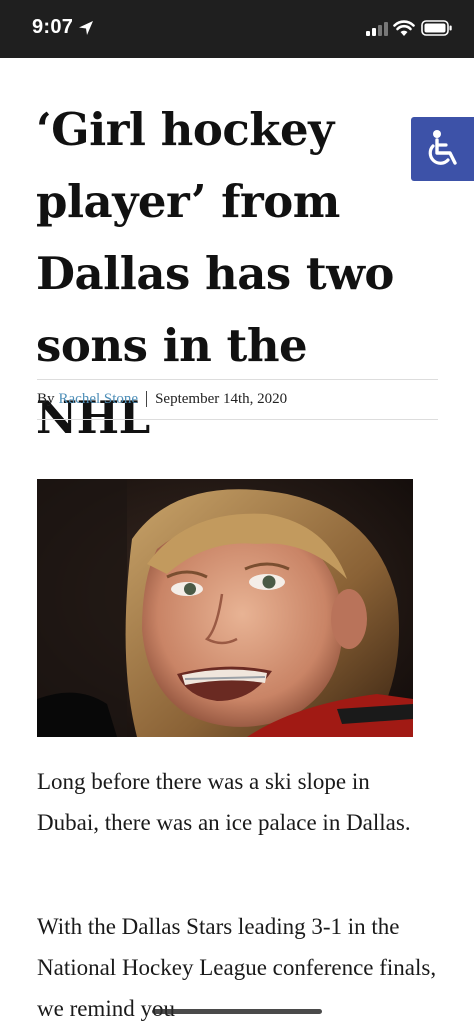 The width and height of the screenshot is (474, 1025). I want to click on byline-top-divider, so click(237, 379).